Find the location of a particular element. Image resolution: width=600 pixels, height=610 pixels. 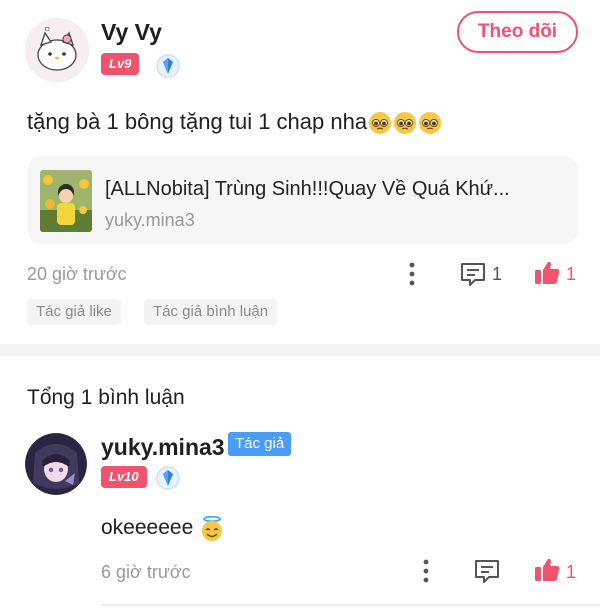

post-author-avatar: ㅁ is located at coordinates (57, 50).